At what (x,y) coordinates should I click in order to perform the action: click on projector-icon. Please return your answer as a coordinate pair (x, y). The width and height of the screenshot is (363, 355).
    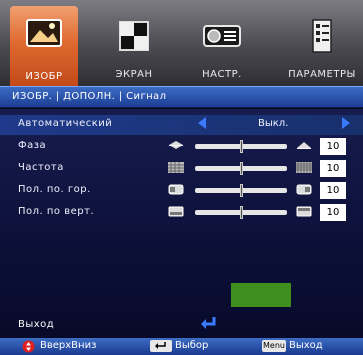
    Looking at the image, I should click on (222, 36).